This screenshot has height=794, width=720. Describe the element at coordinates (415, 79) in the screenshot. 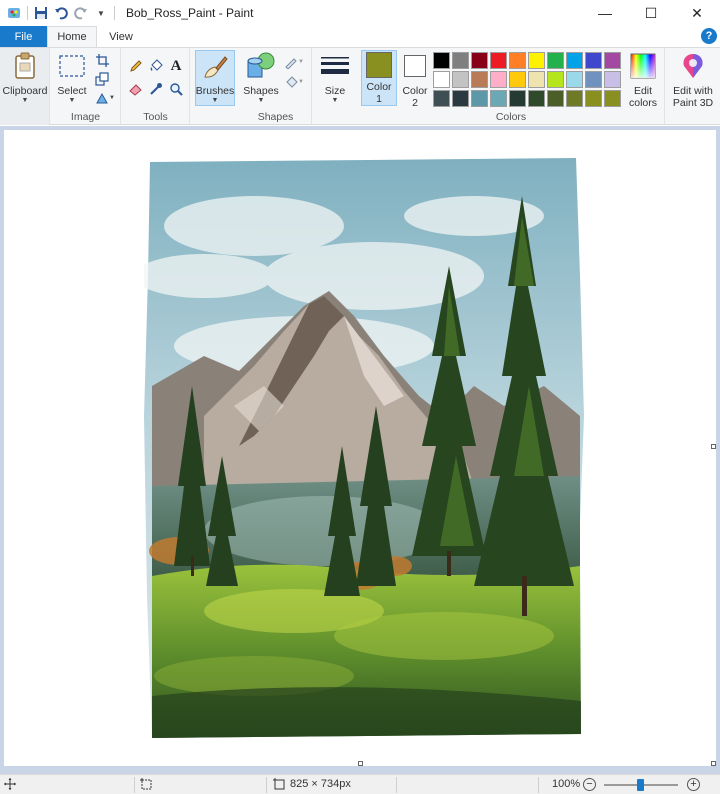

I see `color2-button: Color 2` at that location.